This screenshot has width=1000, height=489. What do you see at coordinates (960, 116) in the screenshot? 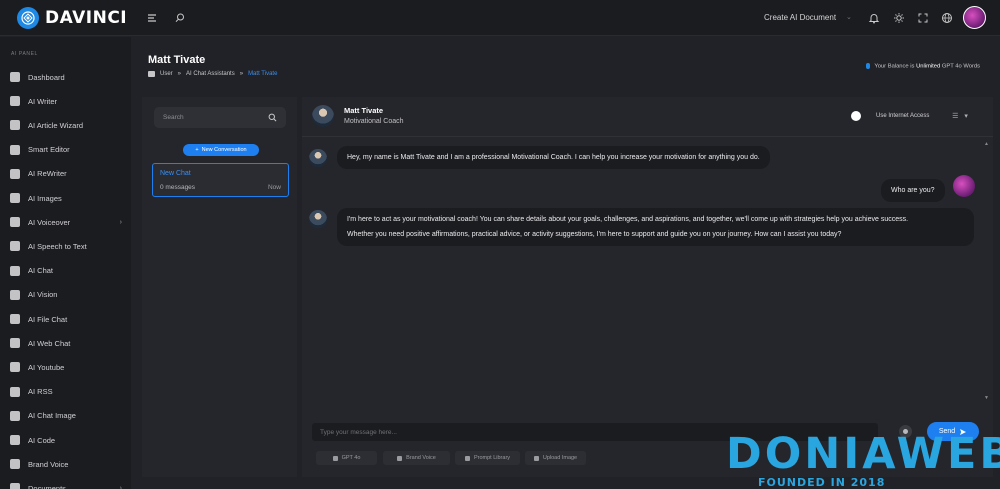
I see `chat-options-button: ☰ ▾` at bounding box center [960, 116].